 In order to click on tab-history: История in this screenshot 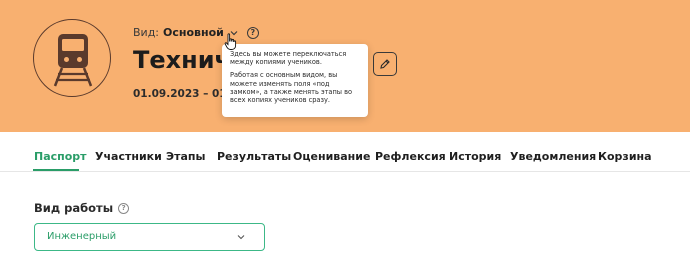, I will do `click(475, 156)`.